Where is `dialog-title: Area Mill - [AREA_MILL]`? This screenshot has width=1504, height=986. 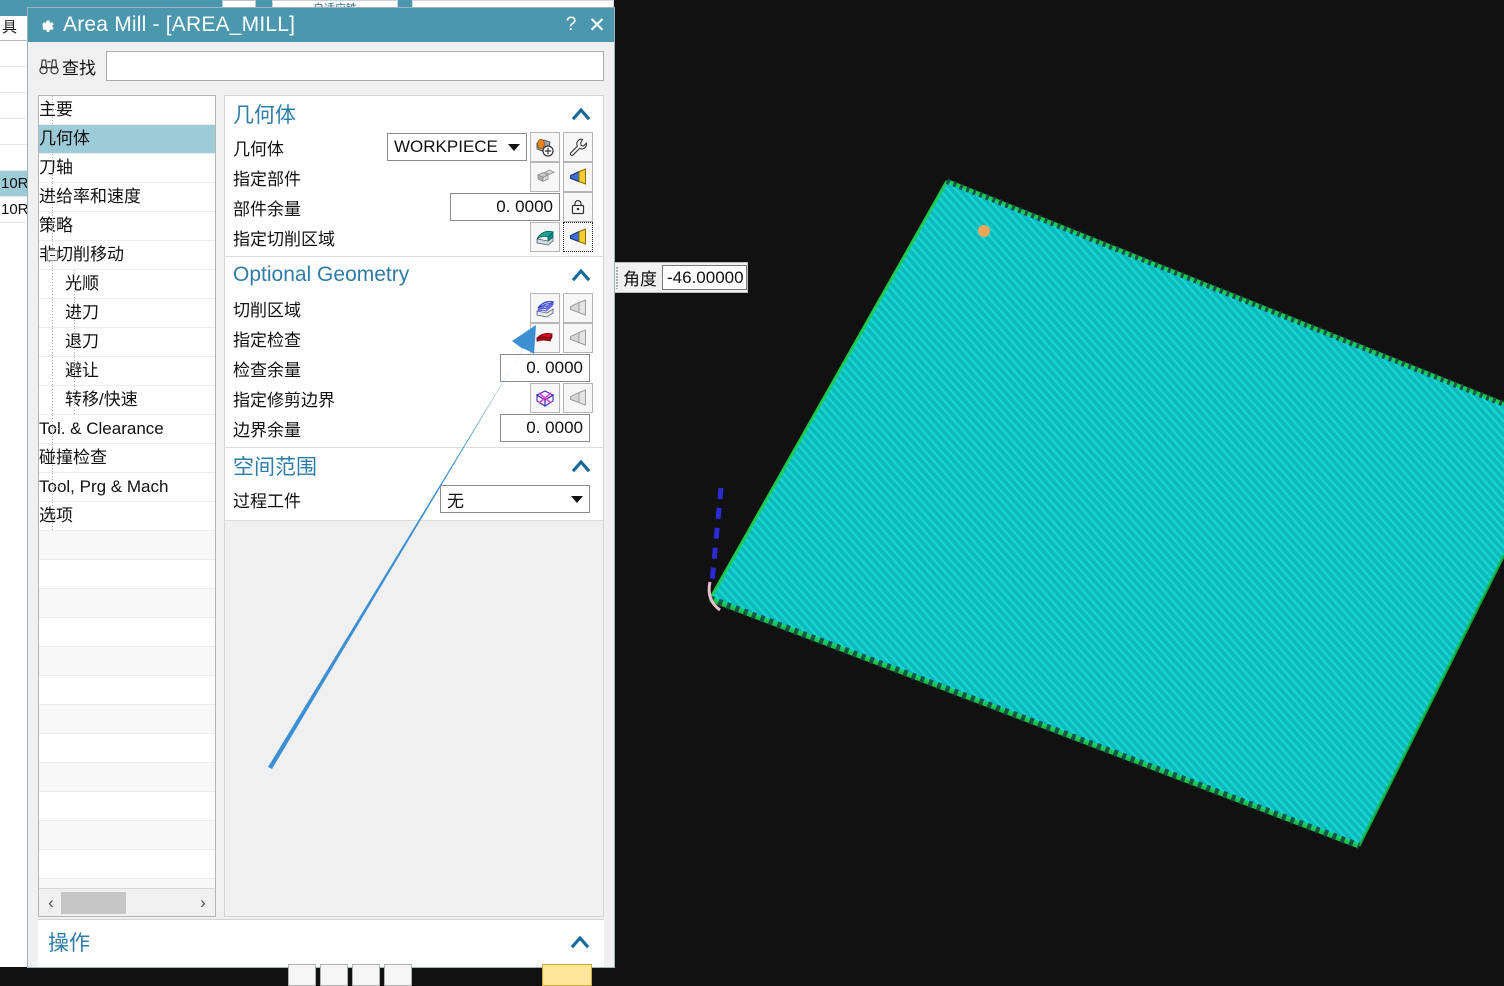 dialog-title: Area Mill - [AREA_MILL] is located at coordinates (179, 24).